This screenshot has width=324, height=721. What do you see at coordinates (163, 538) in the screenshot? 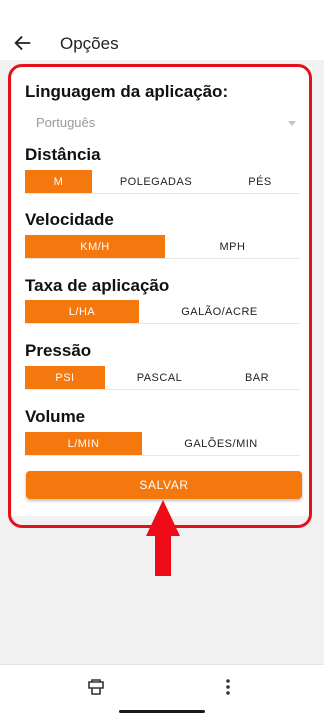
I see `red-up-arrow-icon` at bounding box center [163, 538].